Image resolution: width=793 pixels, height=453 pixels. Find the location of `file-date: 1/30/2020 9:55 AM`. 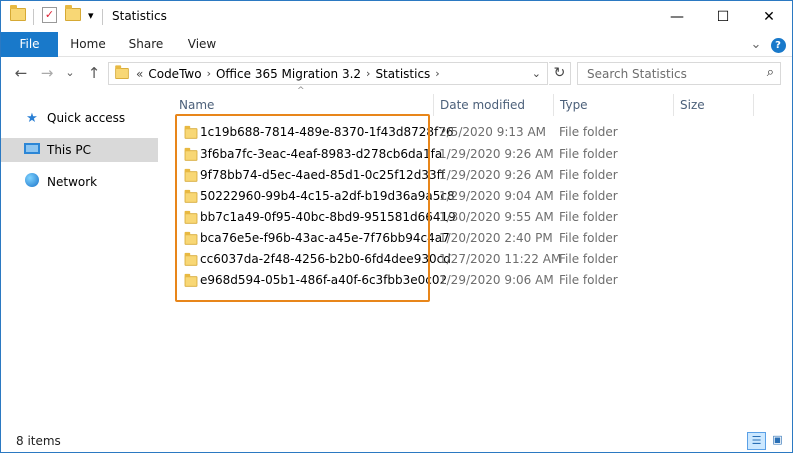

file-date: 1/30/2020 9:55 AM is located at coordinates (496, 216).